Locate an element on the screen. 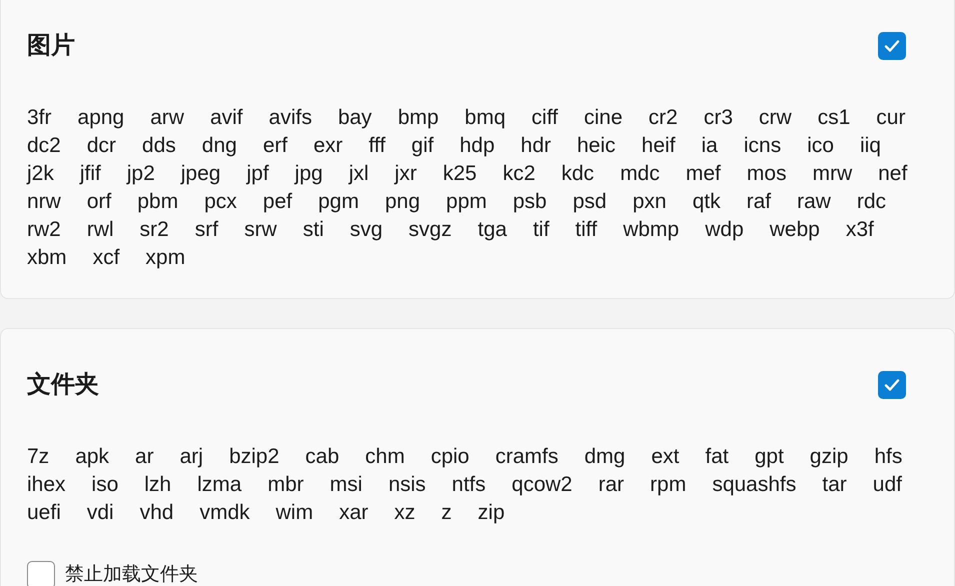 Image resolution: width=955 pixels, height=586 pixels. file-extension: webp is located at coordinates (795, 230).